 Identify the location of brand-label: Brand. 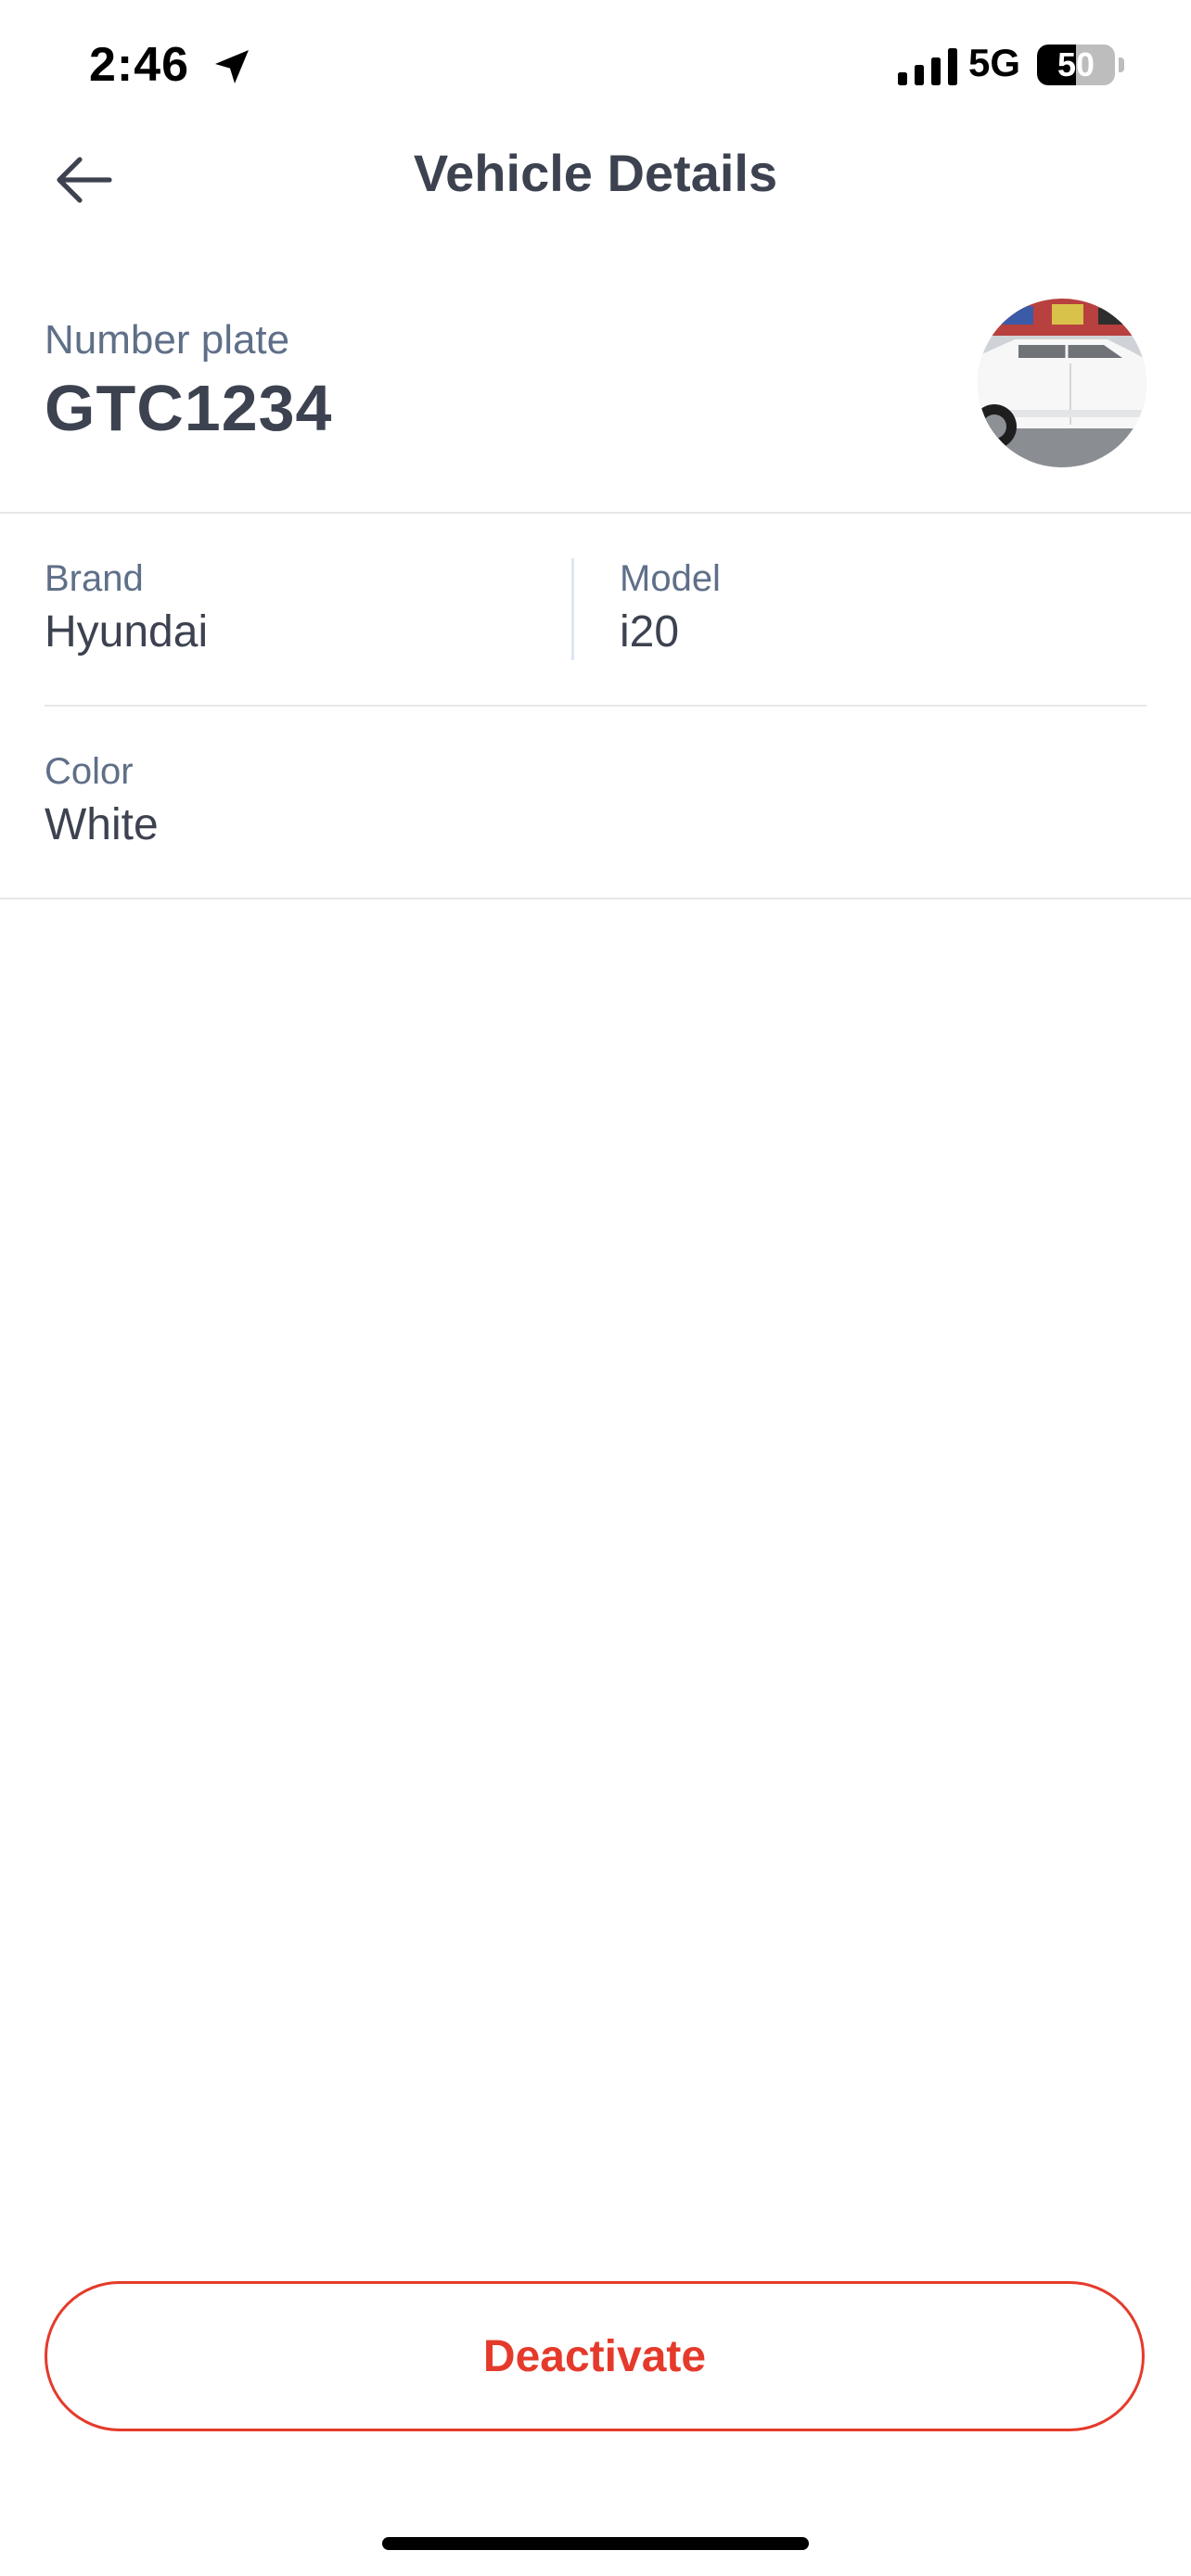
(95, 578).